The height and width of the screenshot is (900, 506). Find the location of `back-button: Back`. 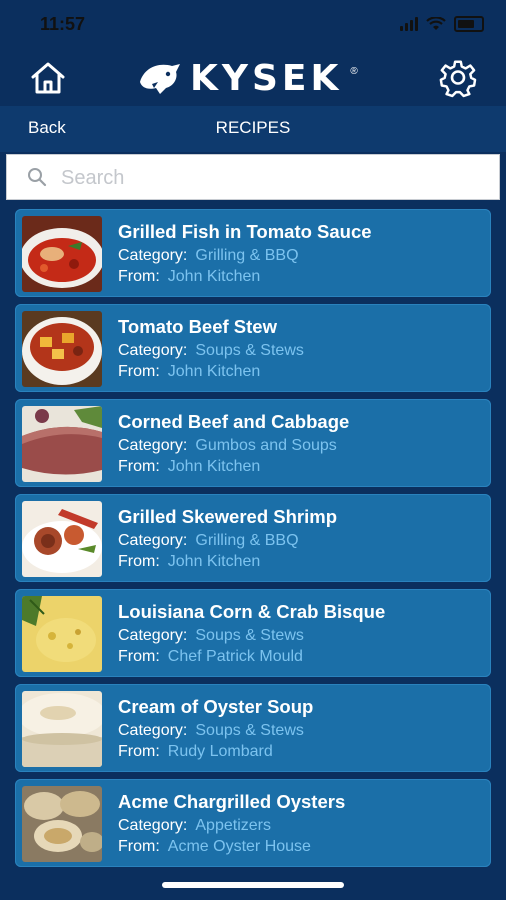

back-button: Back is located at coordinates (47, 128).